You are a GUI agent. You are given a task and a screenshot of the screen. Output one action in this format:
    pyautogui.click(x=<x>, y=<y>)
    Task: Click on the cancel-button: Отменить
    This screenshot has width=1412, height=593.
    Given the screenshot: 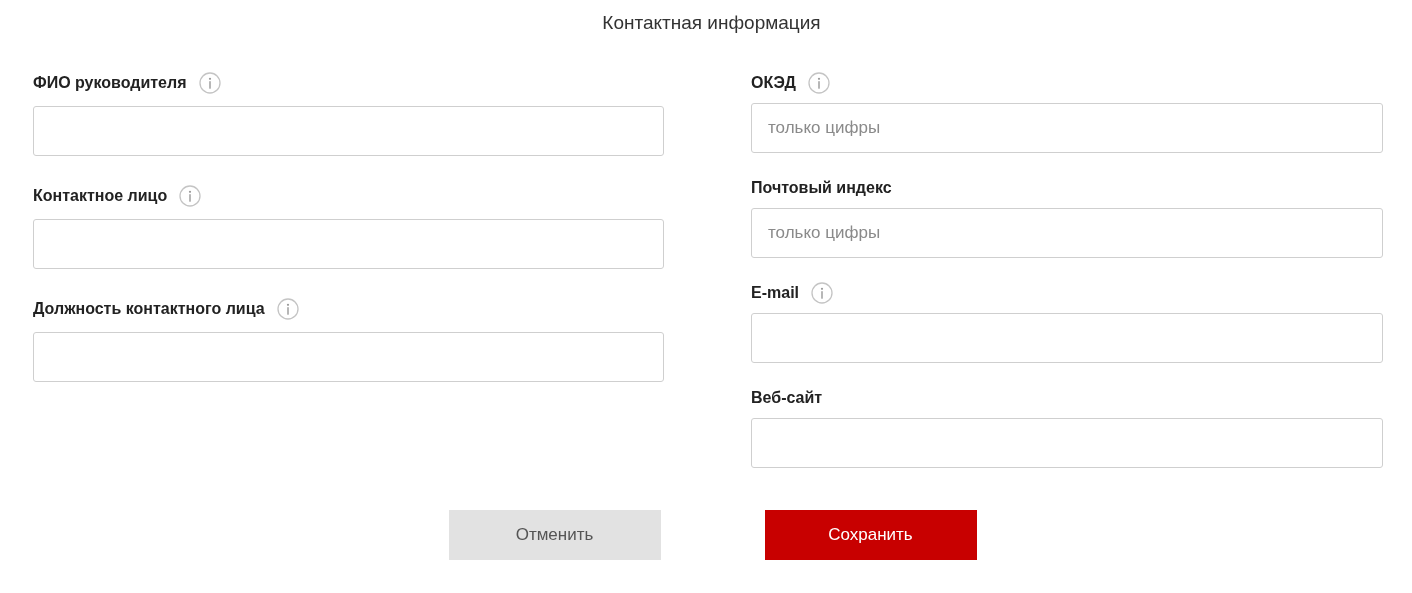 What is the action you would take?
    pyautogui.click(x=554, y=535)
    